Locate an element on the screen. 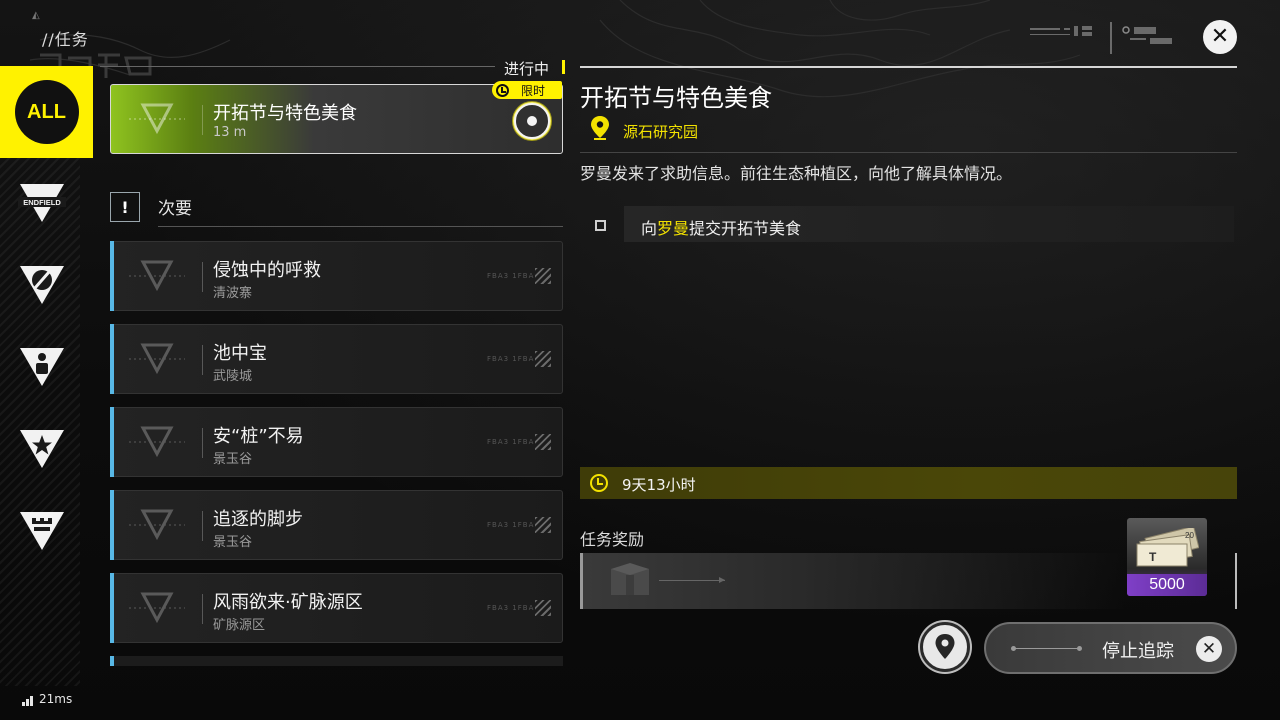  endfield-icon: ENDFIELD is located at coordinates (42, 203).